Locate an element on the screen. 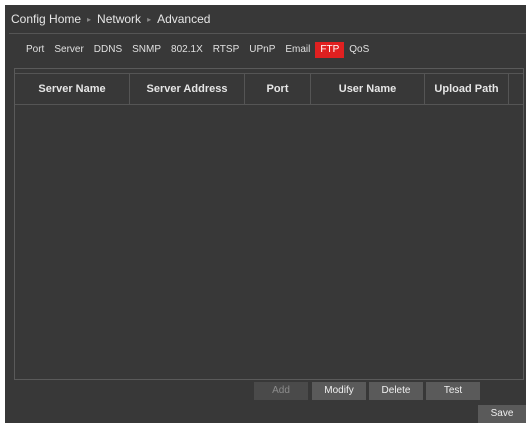 The image size is (527, 425). tab-email: Email is located at coordinates (297, 50).